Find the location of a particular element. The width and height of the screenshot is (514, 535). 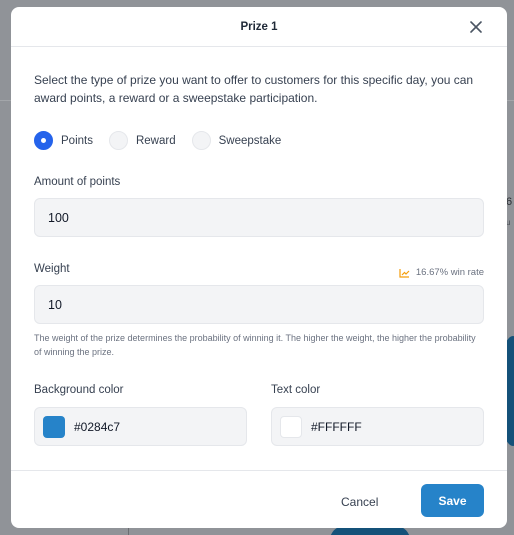

text-color-label: Text color is located at coordinates (296, 390).